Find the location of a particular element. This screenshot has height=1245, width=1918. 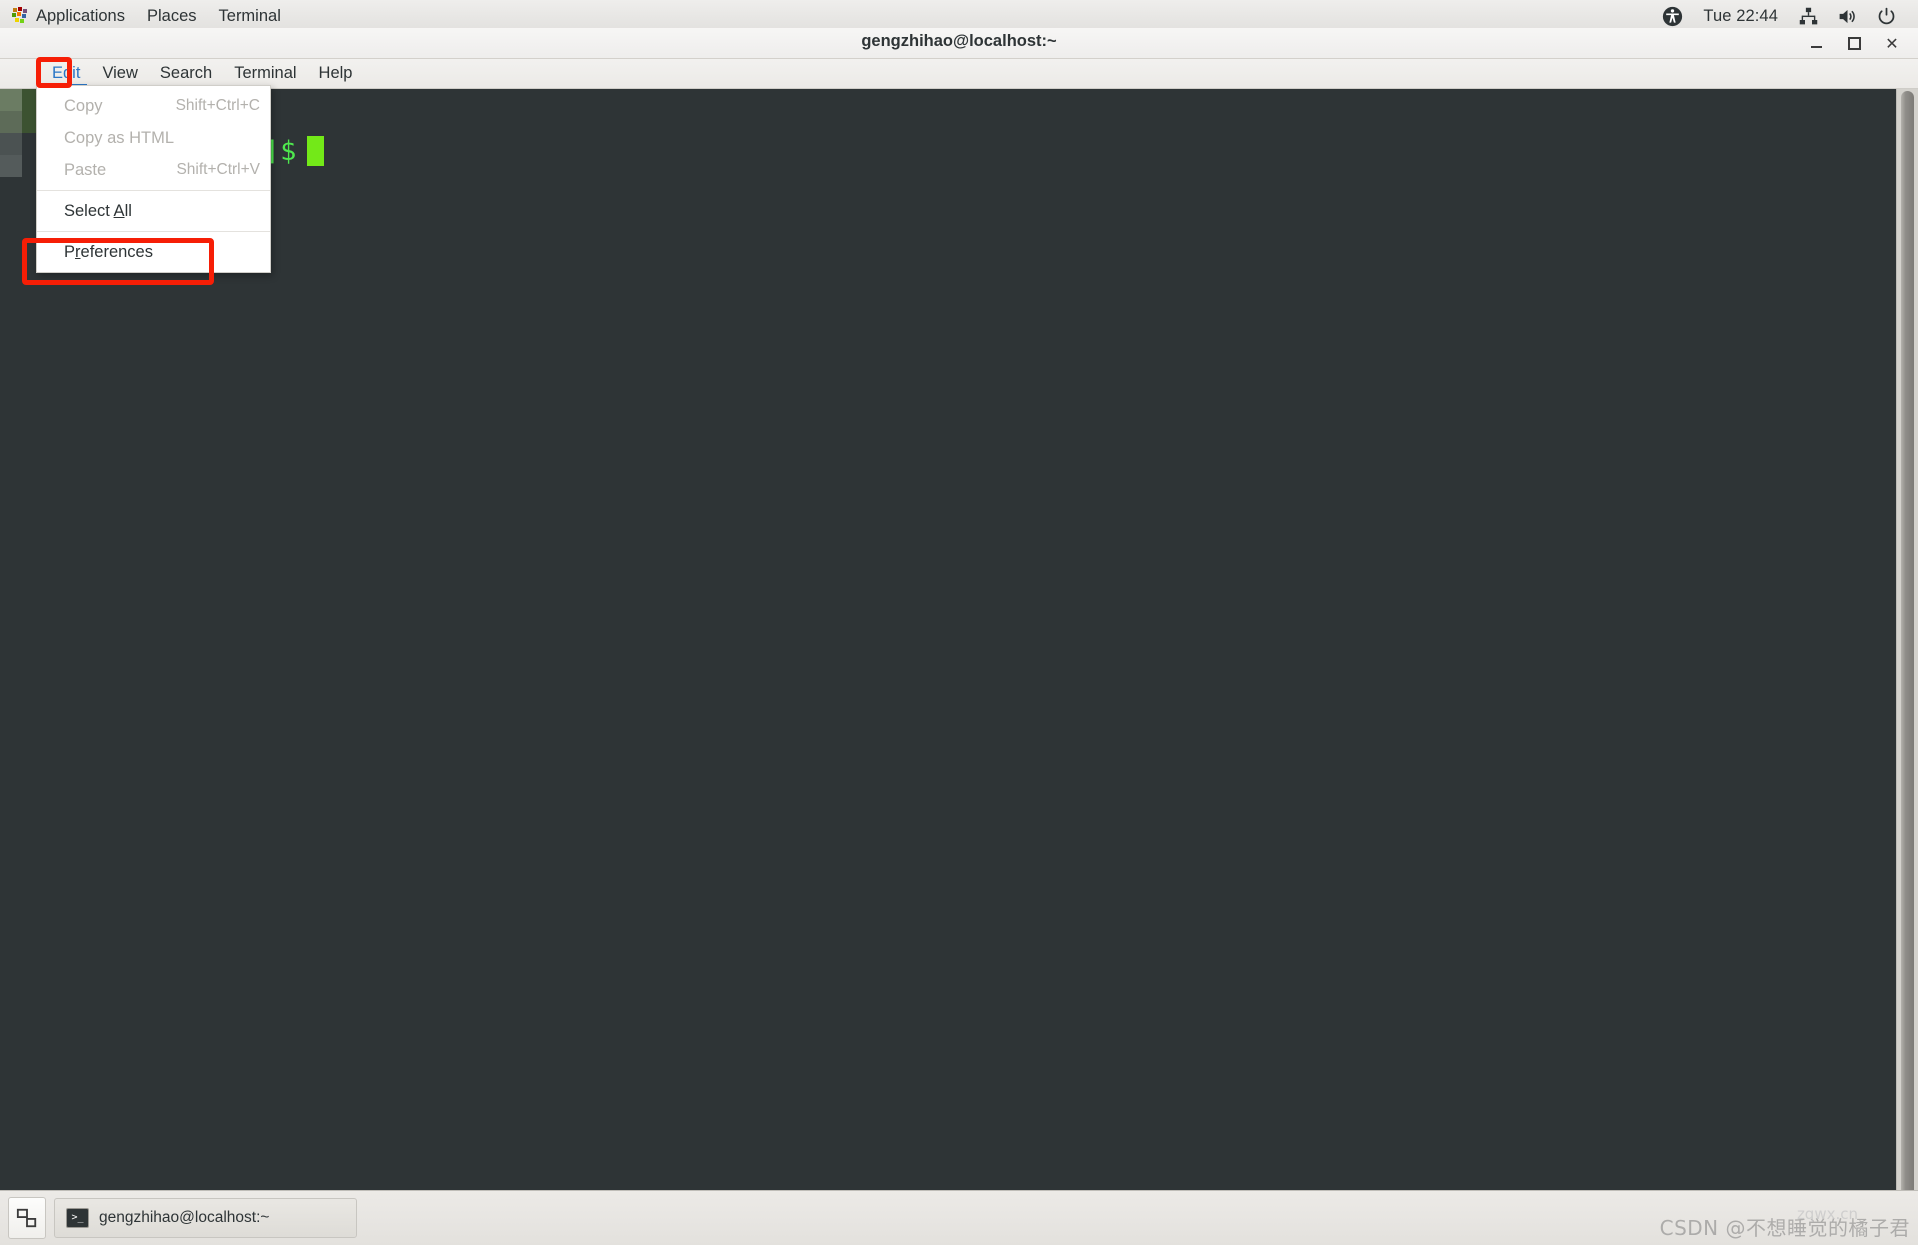

menu-edit: Edit is located at coordinates (66, 73).